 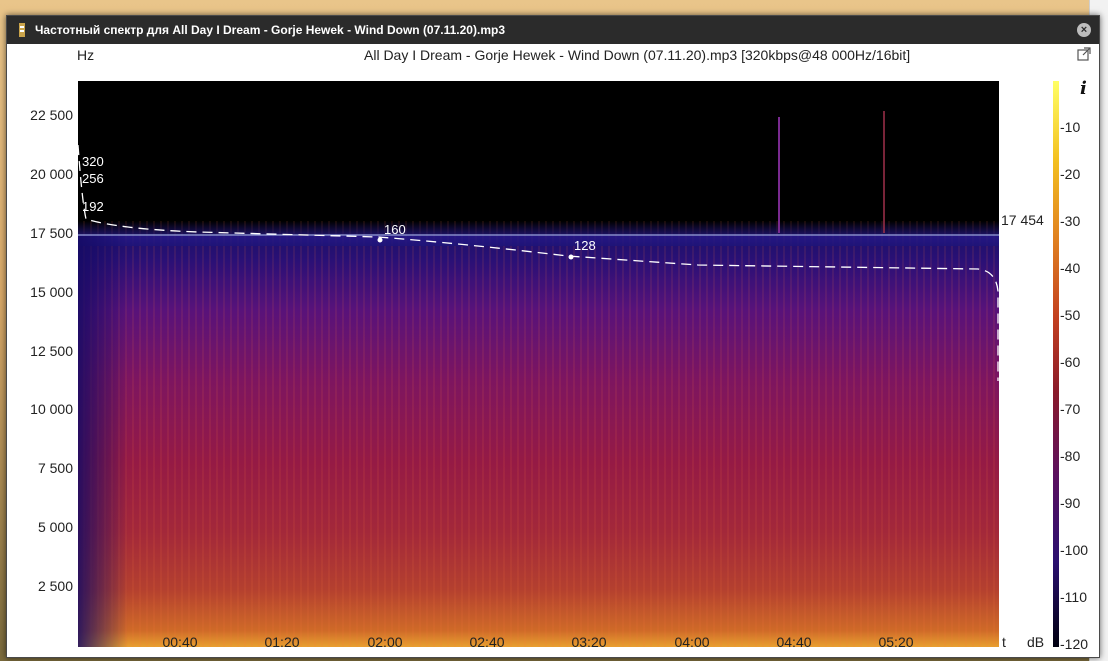 What do you see at coordinates (395, 229) in the screenshot?
I see `bitrate-label: 160` at bounding box center [395, 229].